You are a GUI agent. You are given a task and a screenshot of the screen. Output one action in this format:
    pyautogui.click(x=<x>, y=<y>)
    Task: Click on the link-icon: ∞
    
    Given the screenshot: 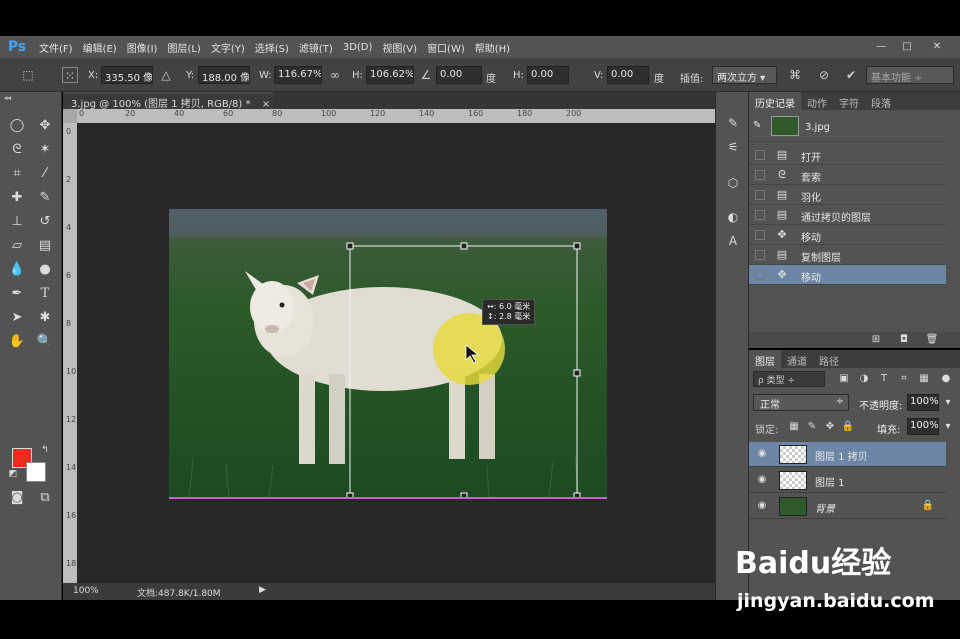 What is the action you would take?
    pyautogui.click(x=335, y=75)
    